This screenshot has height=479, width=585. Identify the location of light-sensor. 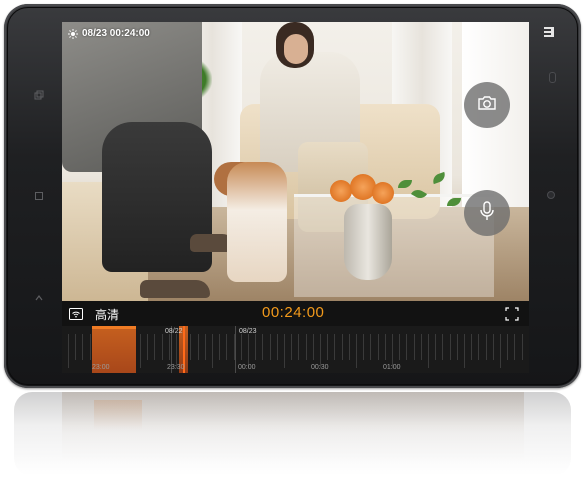
(551, 195).